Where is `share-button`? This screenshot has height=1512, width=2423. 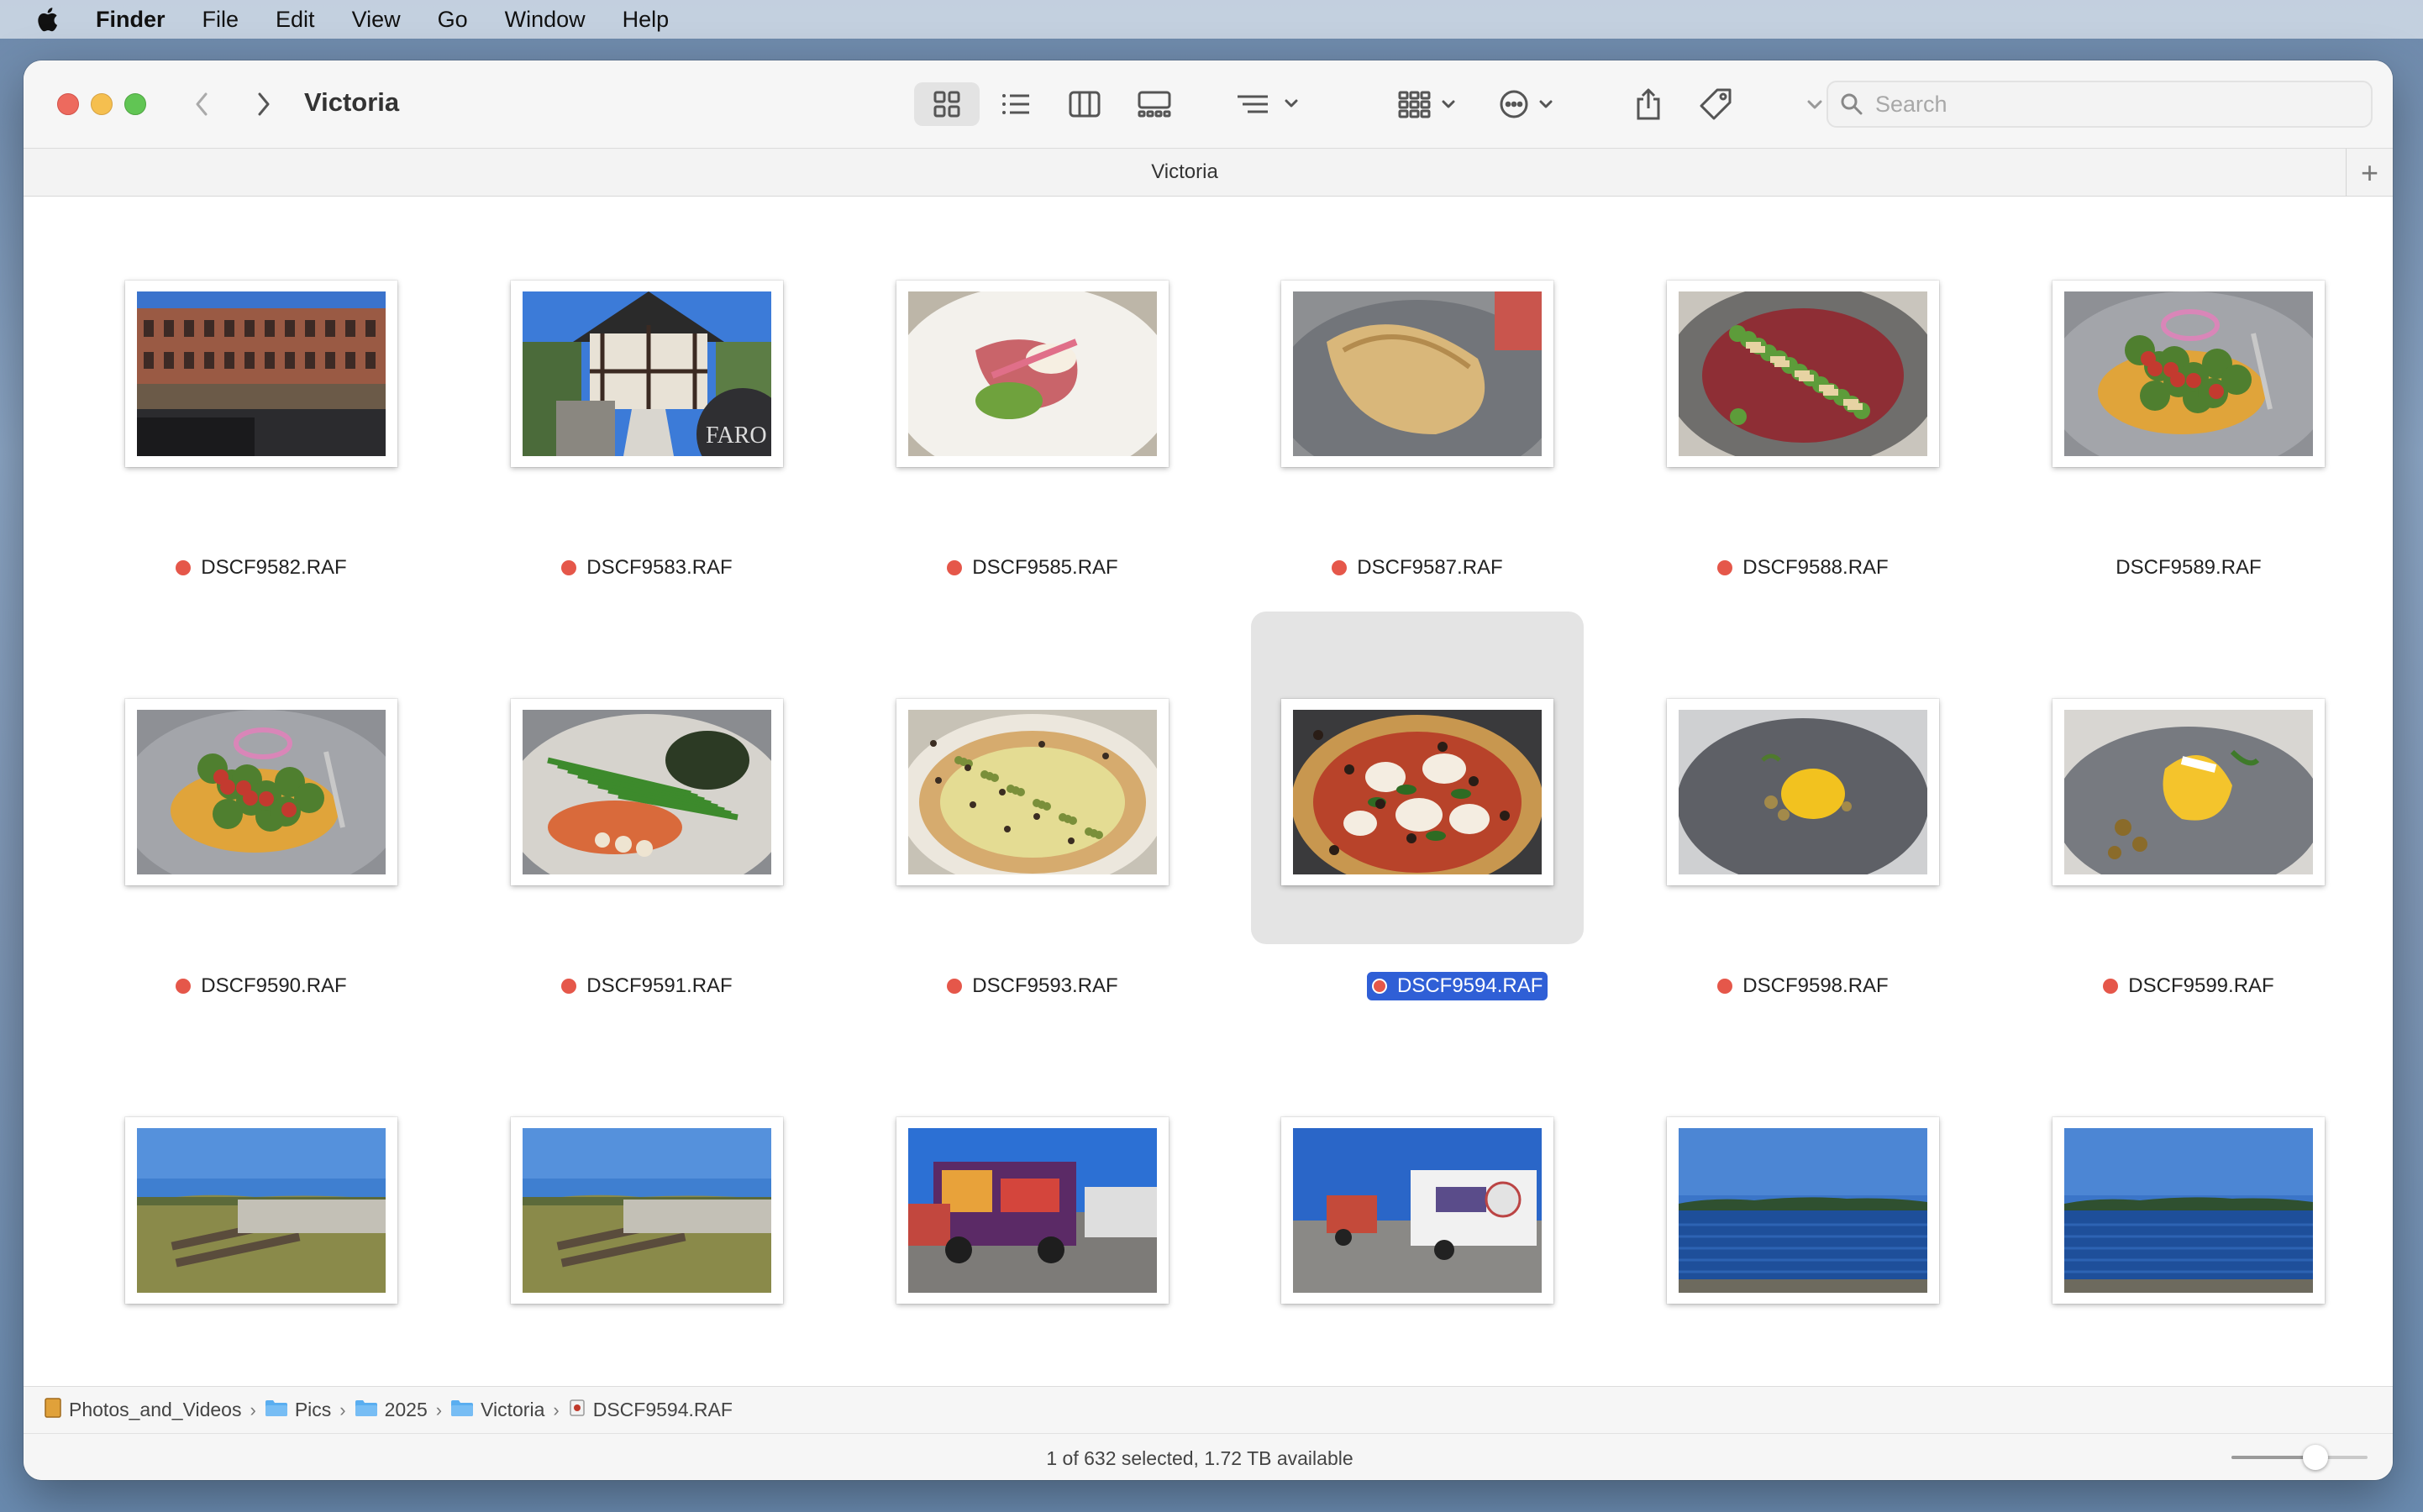 share-button is located at coordinates (1648, 104).